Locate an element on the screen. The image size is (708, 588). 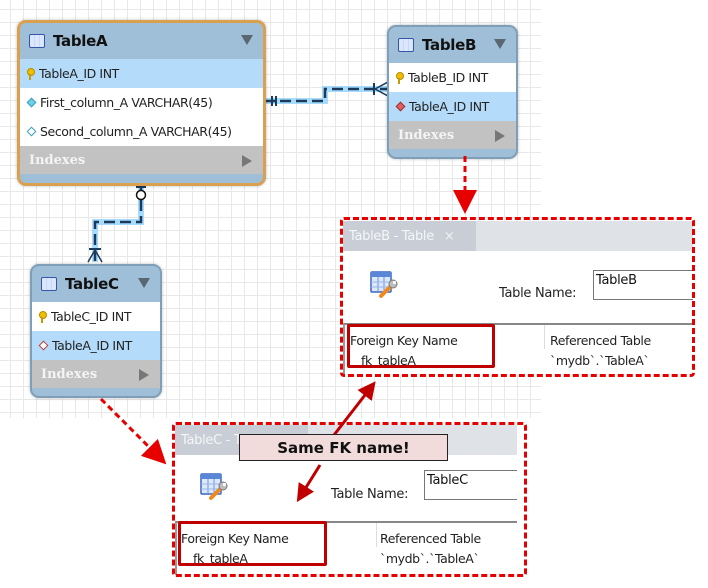
arrow-to-tablec-fk is located at coordinates (309, 483).